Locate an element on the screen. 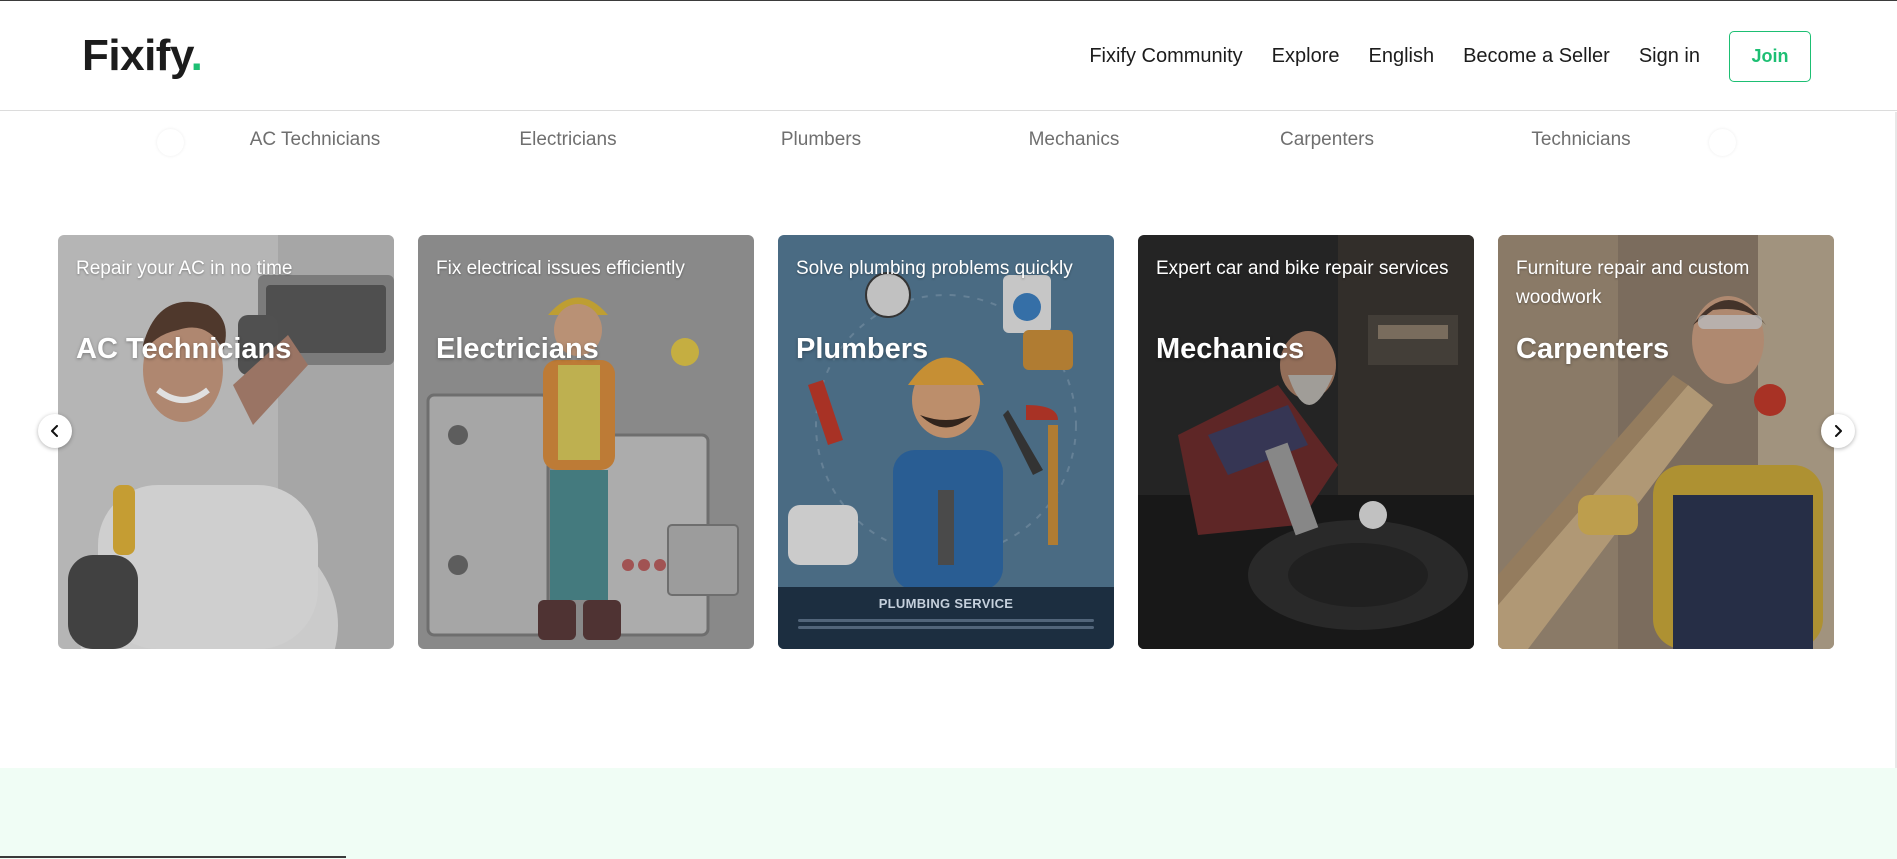  category-scroll-left-button is located at coordinates (170, 142).